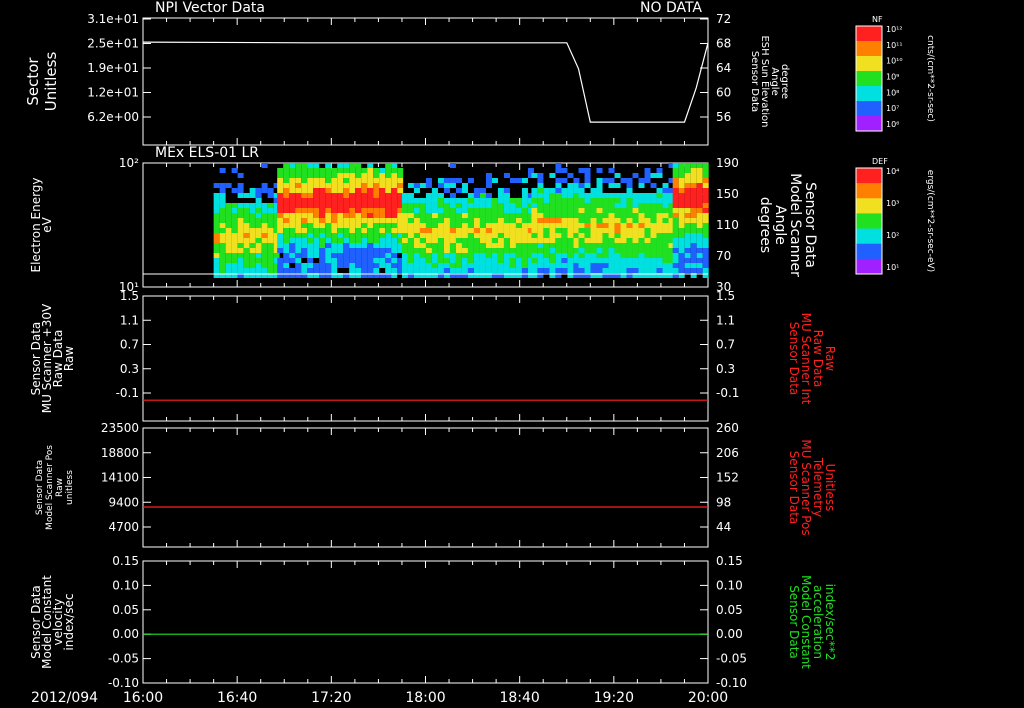 The width and height of the screenshot is (1024, 708). What do you see at coordinates (894, 45) in the screenshot?
I see `colorbar-tick-label: 10¹¹` at bounding box center [894, 45].